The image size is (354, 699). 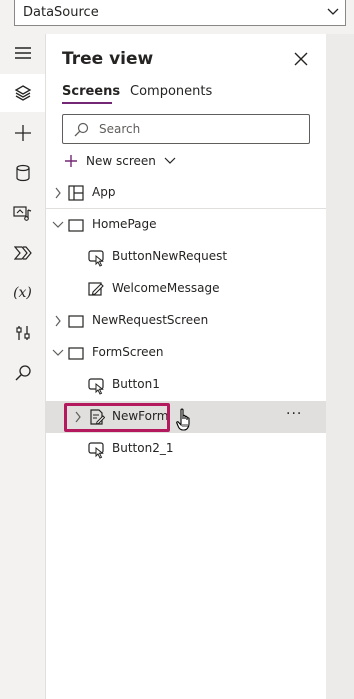 I want to click on tree-item-buttonnewrequest: ButtonNewRequest, so click(x=186, y=257).